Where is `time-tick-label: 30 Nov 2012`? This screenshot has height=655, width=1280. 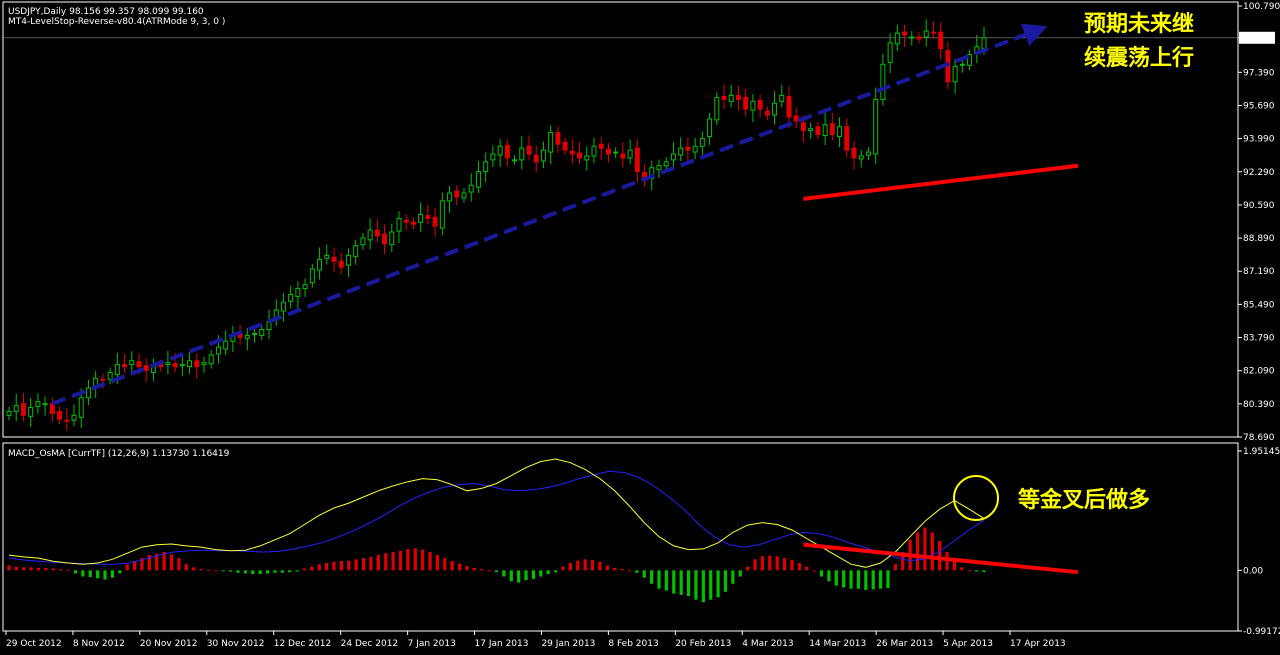 time-tick-label: 30 Nov 2012 is located at coordinates (236, 644).